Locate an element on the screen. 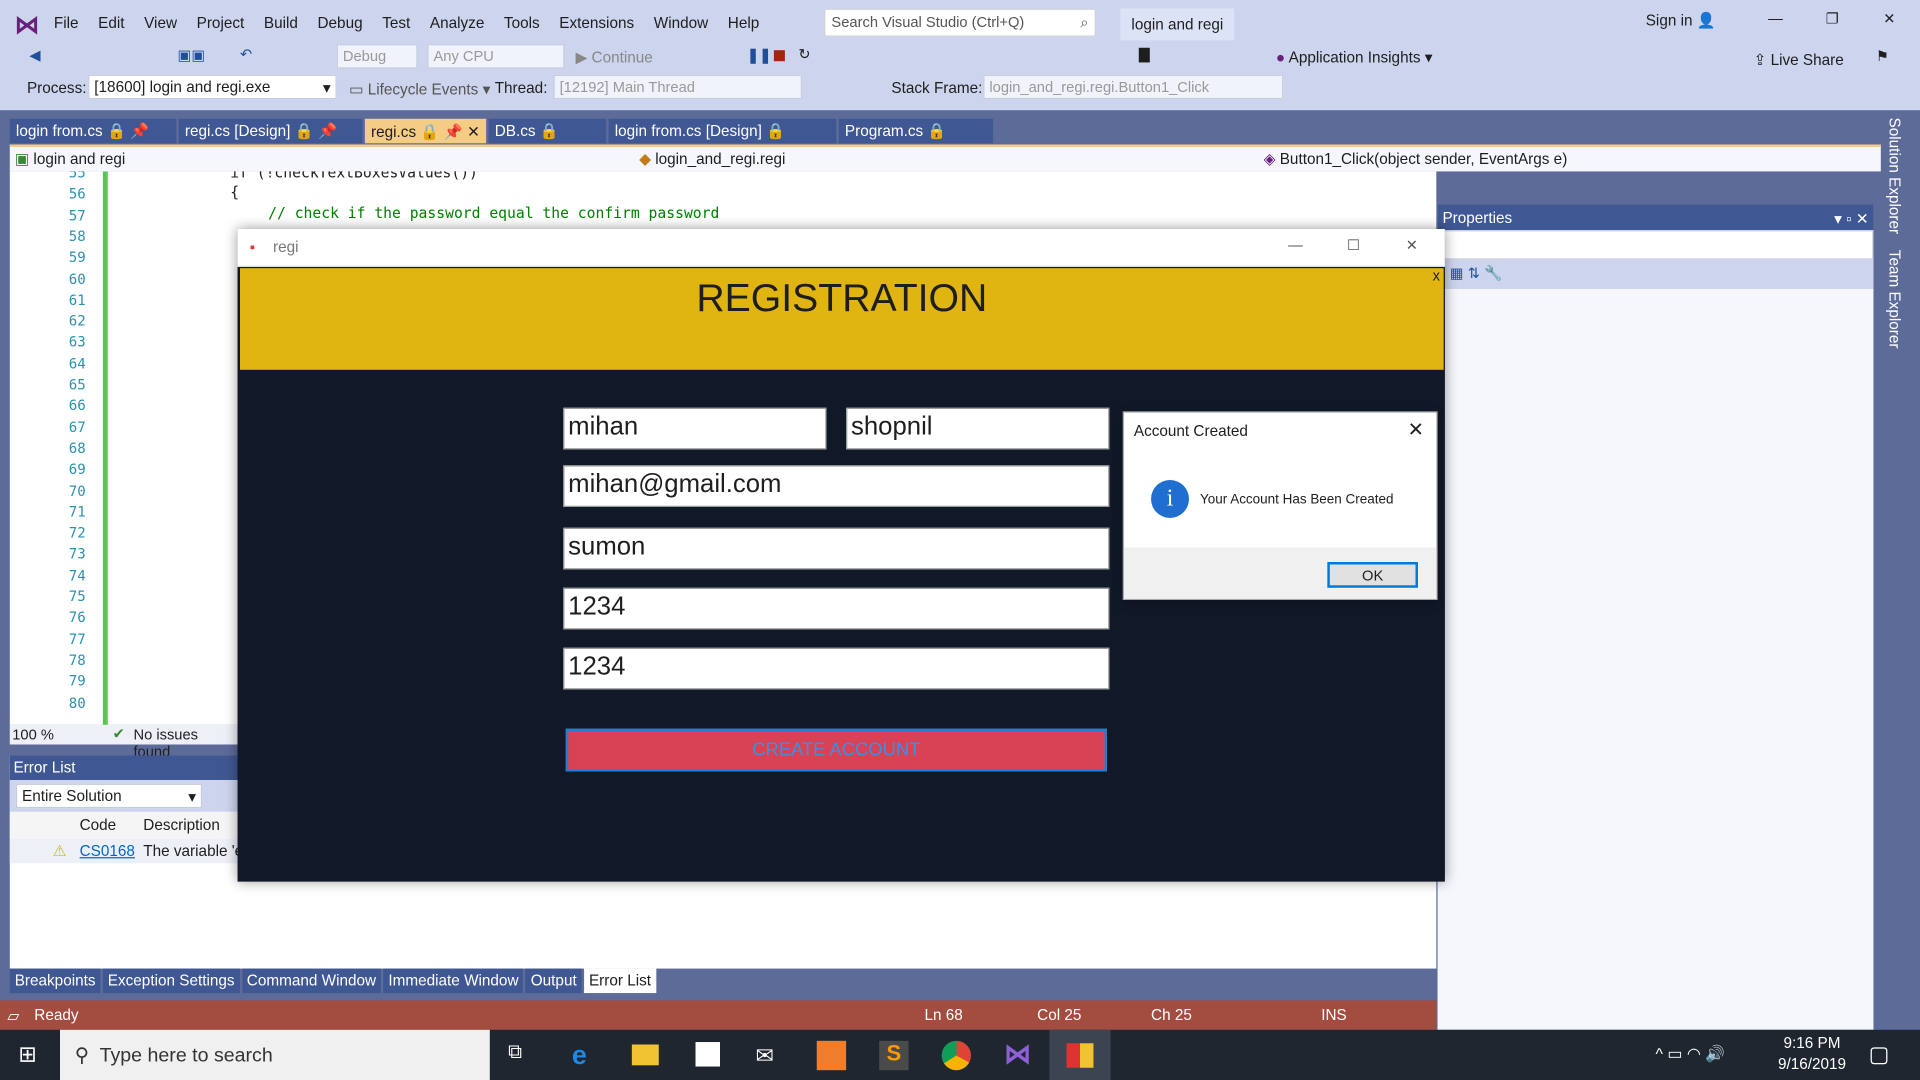 Image resolution: width=1920 pixels, height=1080 pixels. menu-extensions: Extensions is located at coordinates (596, 23).